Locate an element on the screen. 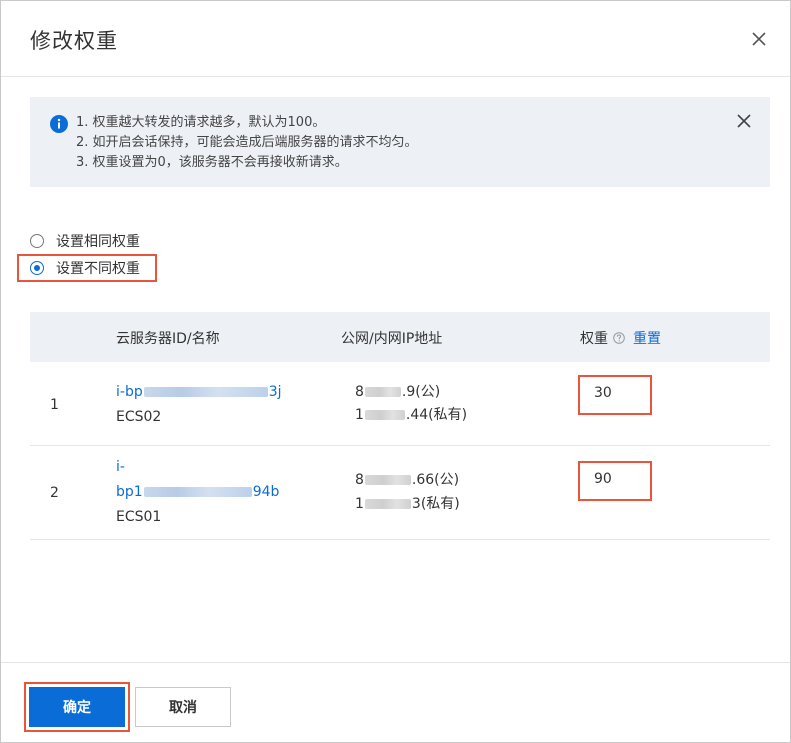  weight-header-label: 权重 is located at coordinates (594, 339).